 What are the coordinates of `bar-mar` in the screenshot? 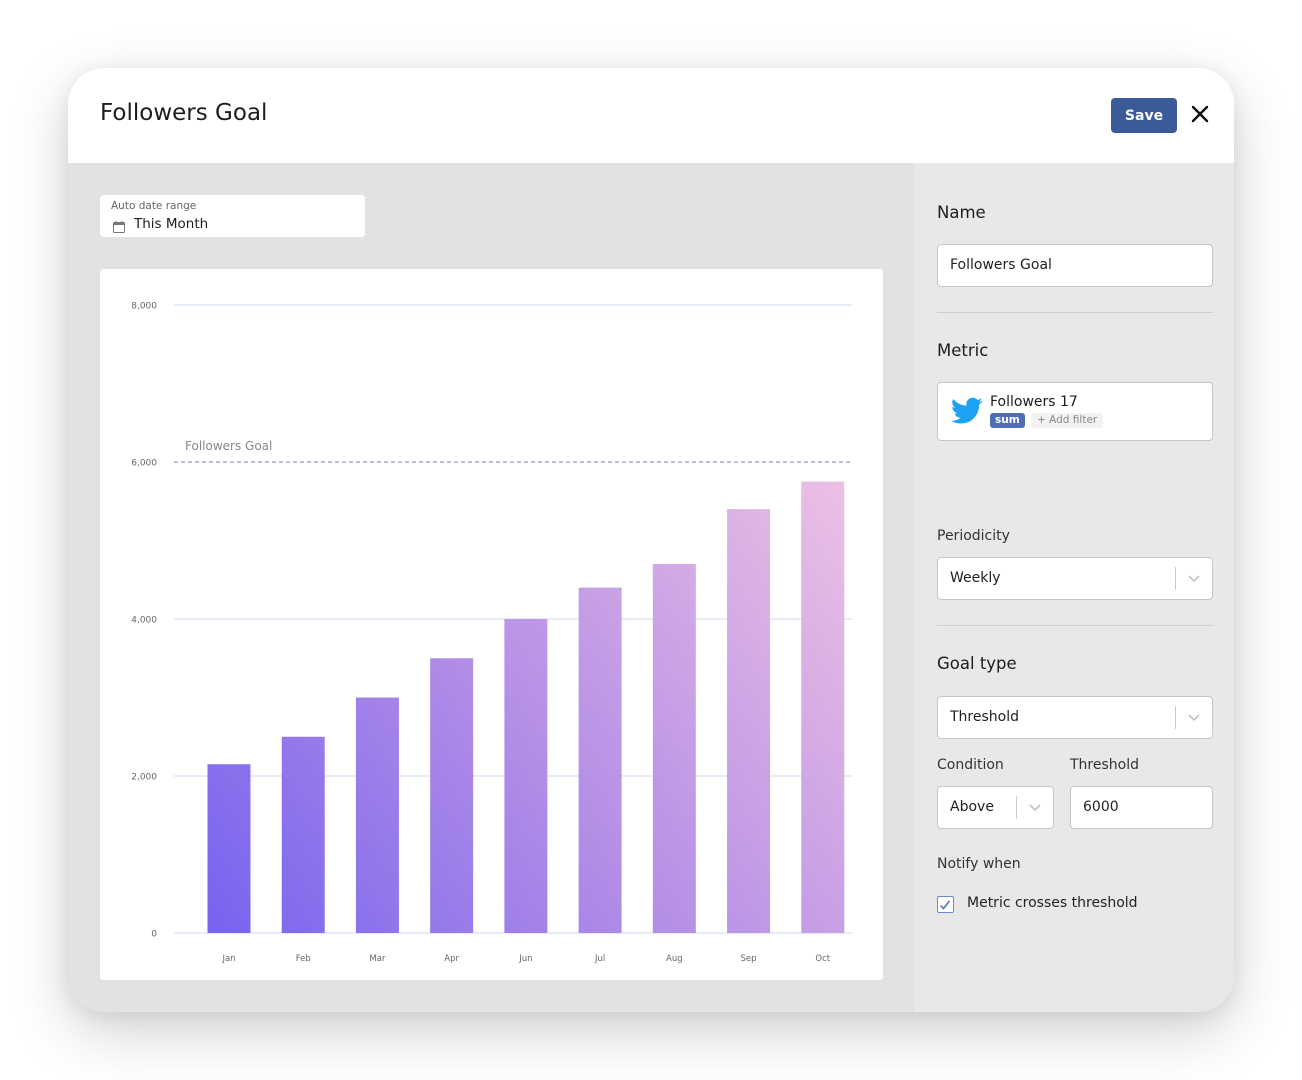 It's located at (377, 815).